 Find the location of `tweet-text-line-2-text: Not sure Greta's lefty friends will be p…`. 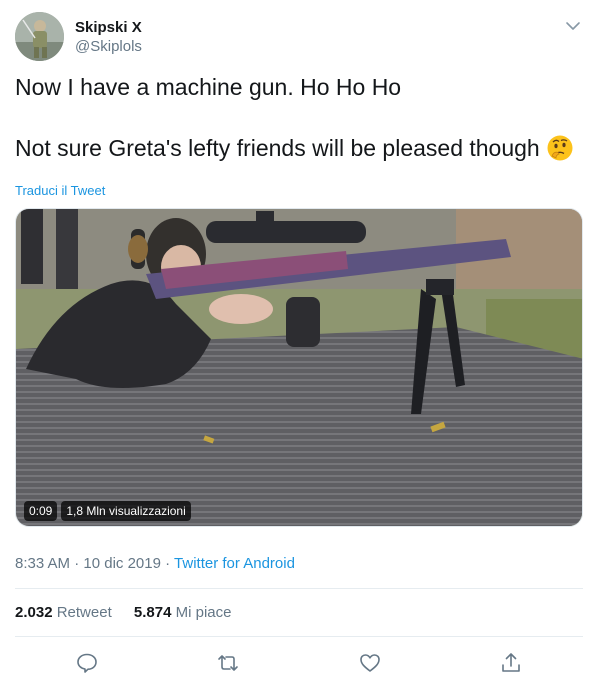

tweet-text-line-2-text: Not sure Greta's lefty friends will be p… is located at coordinates (277, 148).